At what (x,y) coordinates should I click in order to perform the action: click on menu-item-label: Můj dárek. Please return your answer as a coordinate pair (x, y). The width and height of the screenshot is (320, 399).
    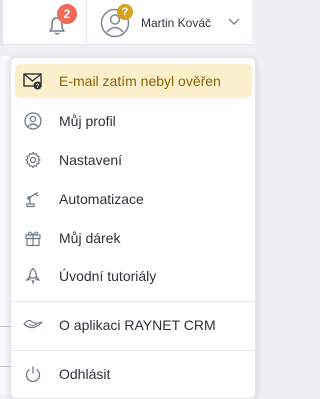
    Looking at the image, I should click on (90, 238).